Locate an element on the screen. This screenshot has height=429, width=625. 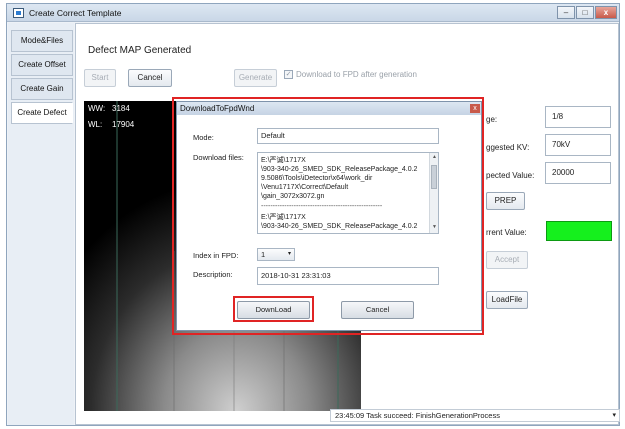
current-value-indicator is located at coordinates (579, 231).